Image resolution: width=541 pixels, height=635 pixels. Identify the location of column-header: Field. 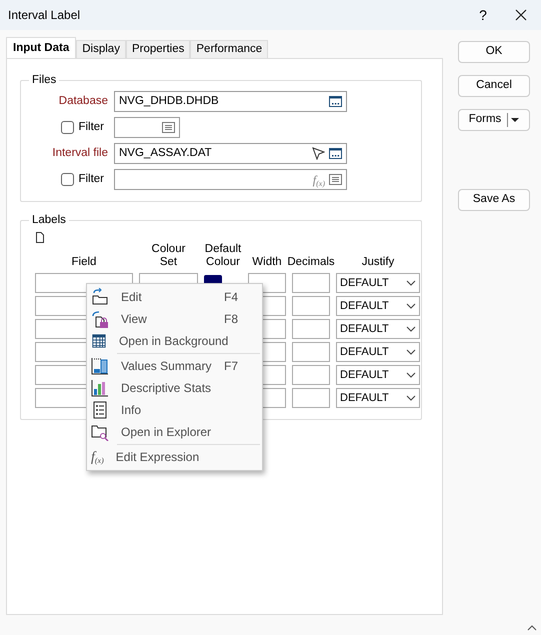
(84, 263).